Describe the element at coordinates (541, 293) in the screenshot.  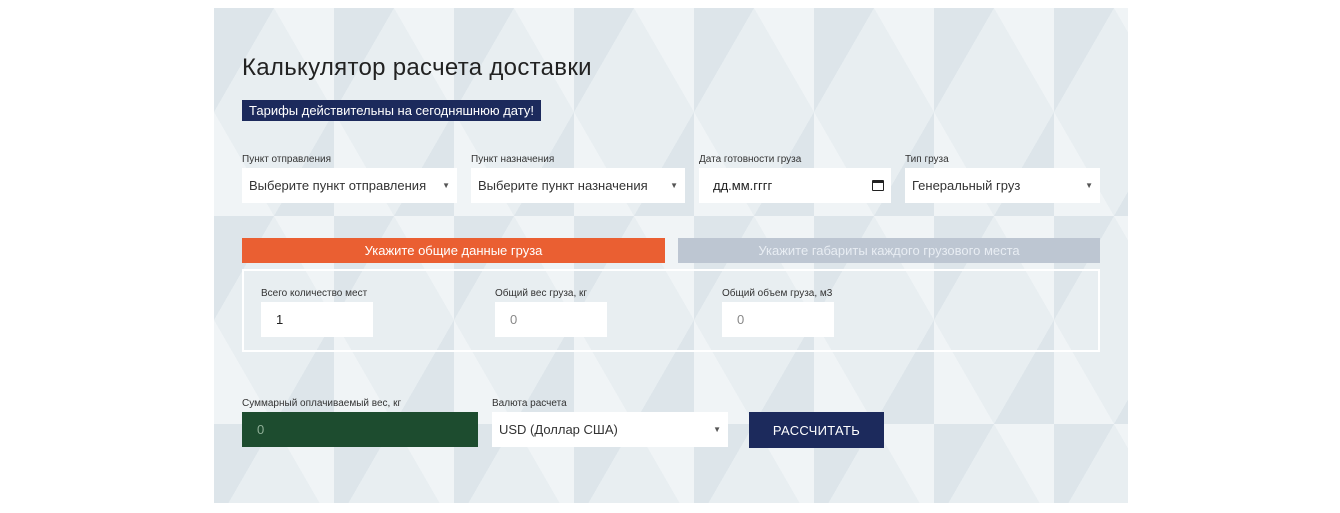
I see `weight-label: Общий вес груза, кг` at that location.